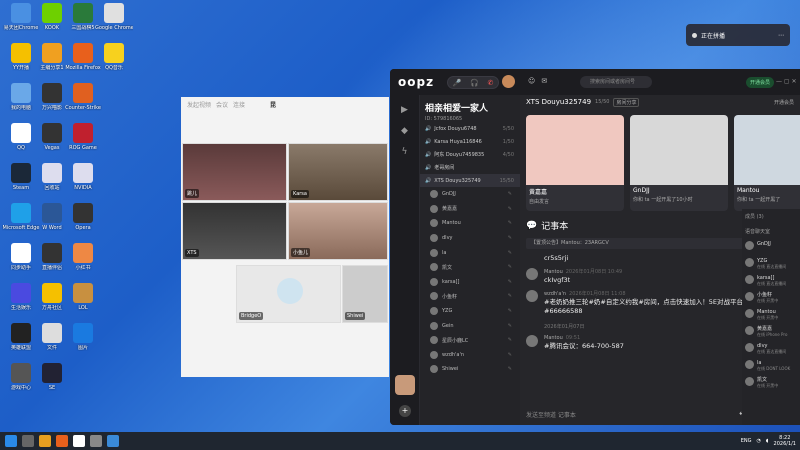 This screenshot has height=450, width=800. I want to click on member-card: GnDJJ 你和 ta 一起开黑了10小时, so click(679, 163).